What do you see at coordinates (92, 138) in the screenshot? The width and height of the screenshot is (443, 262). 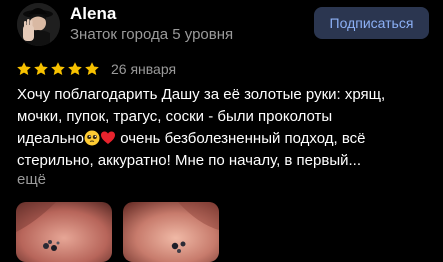 I see `pleading-face-icon` at bounding box center [92, 138].